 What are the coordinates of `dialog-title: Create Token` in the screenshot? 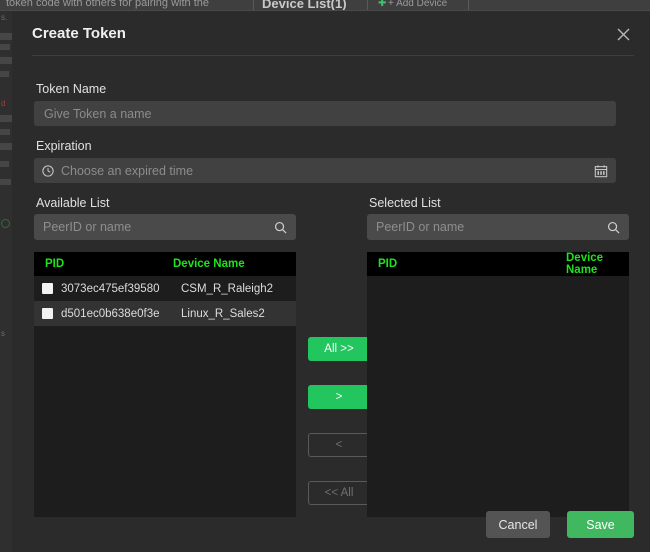 It's located at (79, 33).